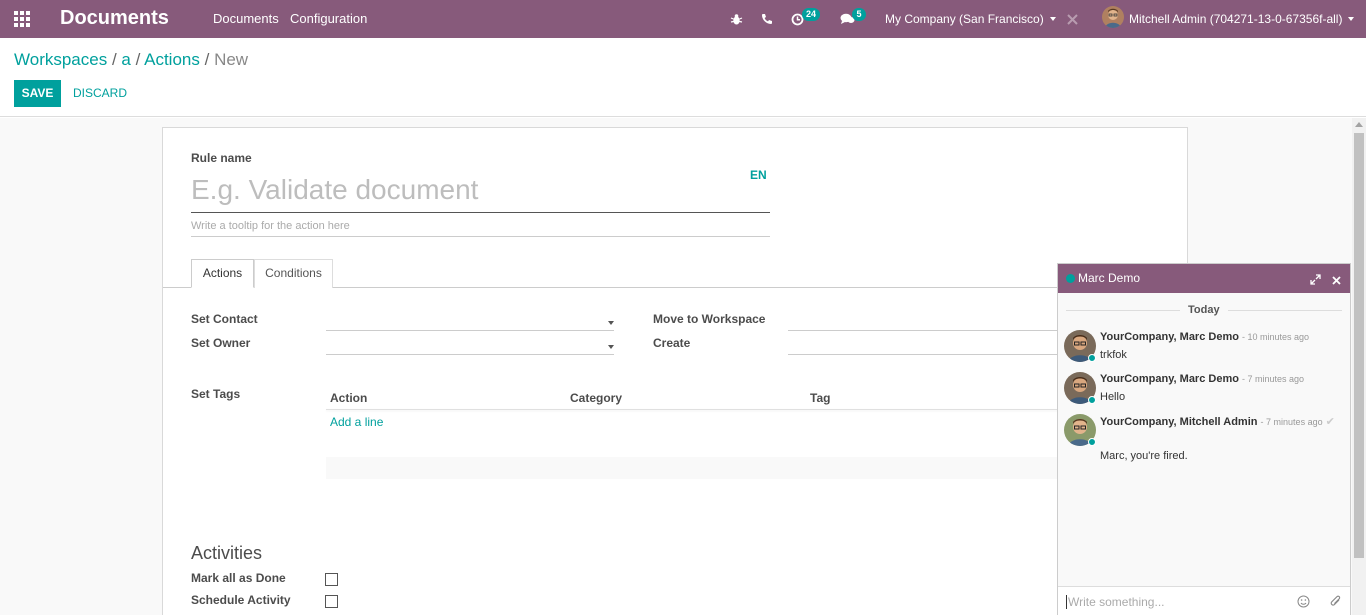  I want to click on chat-header: Marc Demo, so click(1204, 278).